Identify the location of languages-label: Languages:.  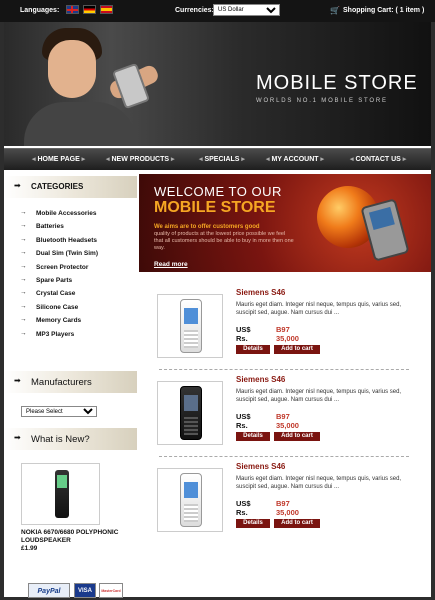
(40, 10).